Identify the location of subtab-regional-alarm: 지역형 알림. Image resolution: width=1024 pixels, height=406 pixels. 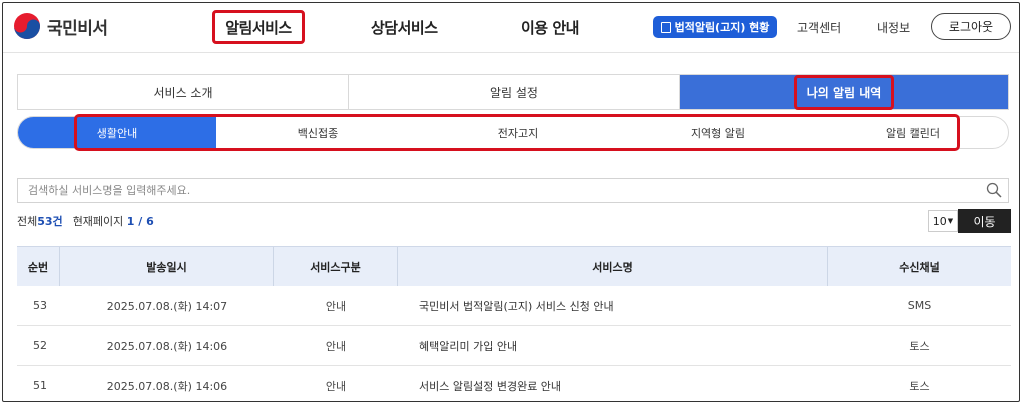
(718, 132).